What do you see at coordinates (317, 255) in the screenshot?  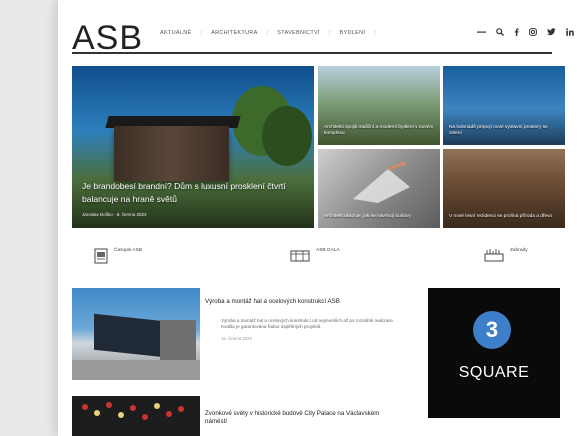 I see `category-gala: ASB GALA` at bounding box center [317, 255].